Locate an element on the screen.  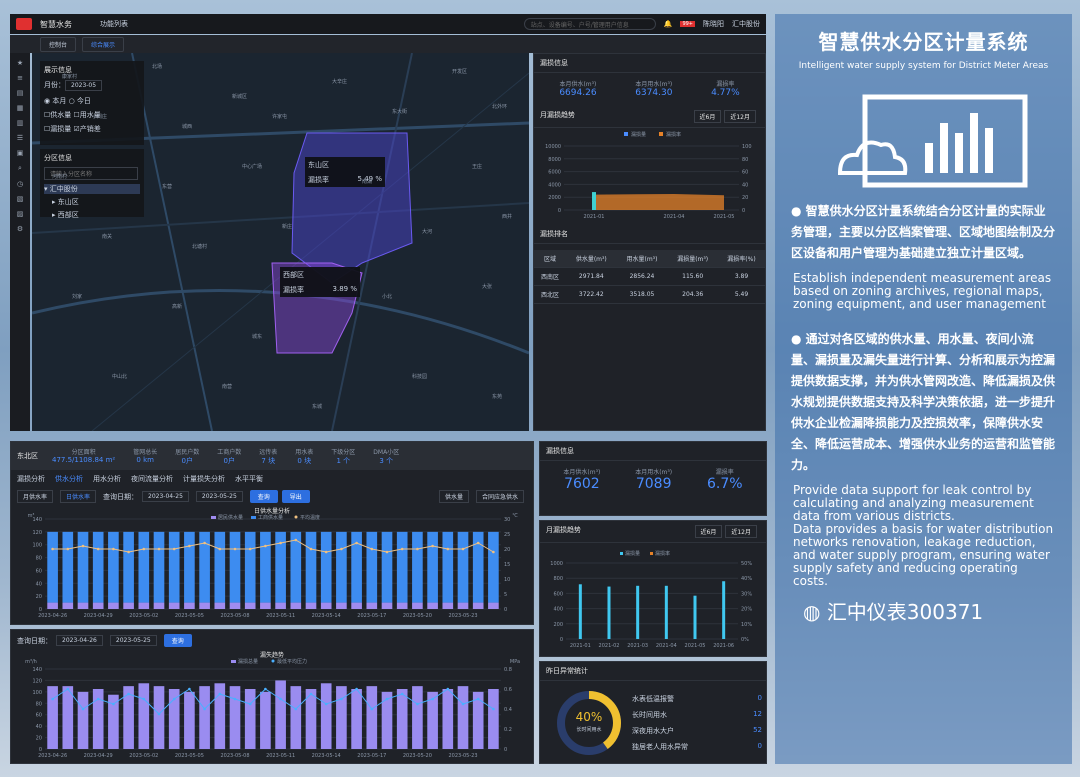
query1-from: 2023-04-25 is located at coordinates (165, 496).